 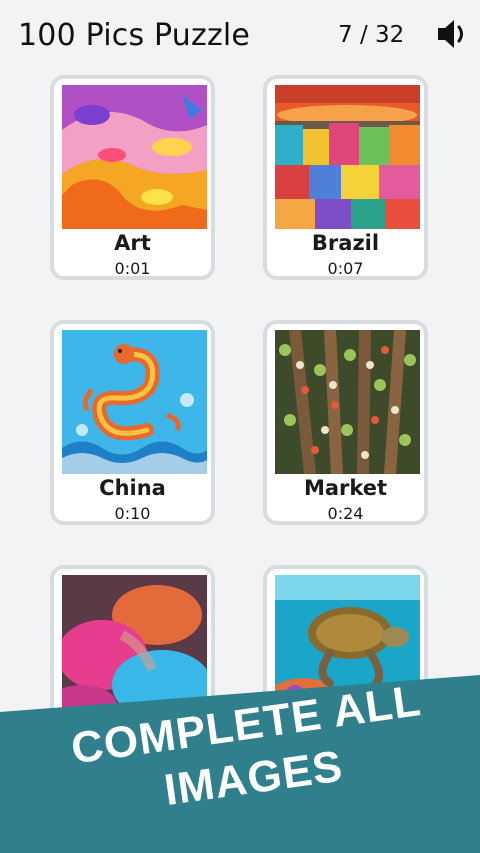 What do you see at coordinates (345, 488) in the screenshot?
I see `puzzle-name: Market` at bounding box center [345, 488].